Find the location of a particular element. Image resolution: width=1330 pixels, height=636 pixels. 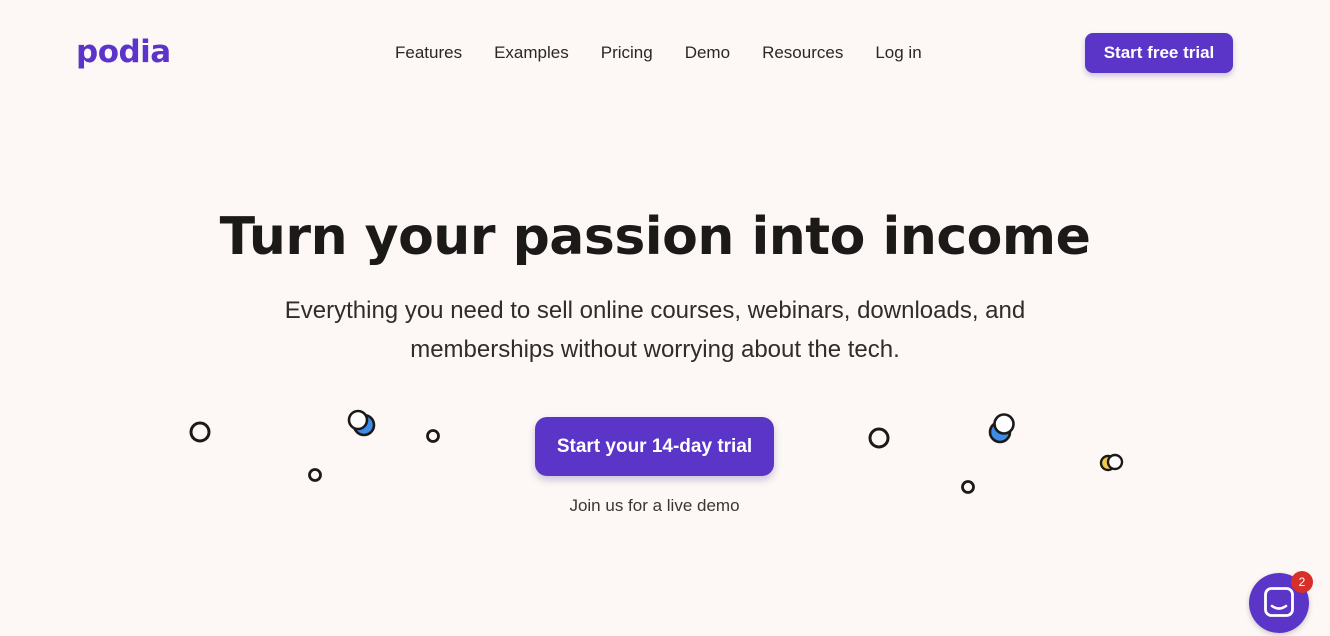

notification-badge: 2 is located at coordinates (1302, 582).